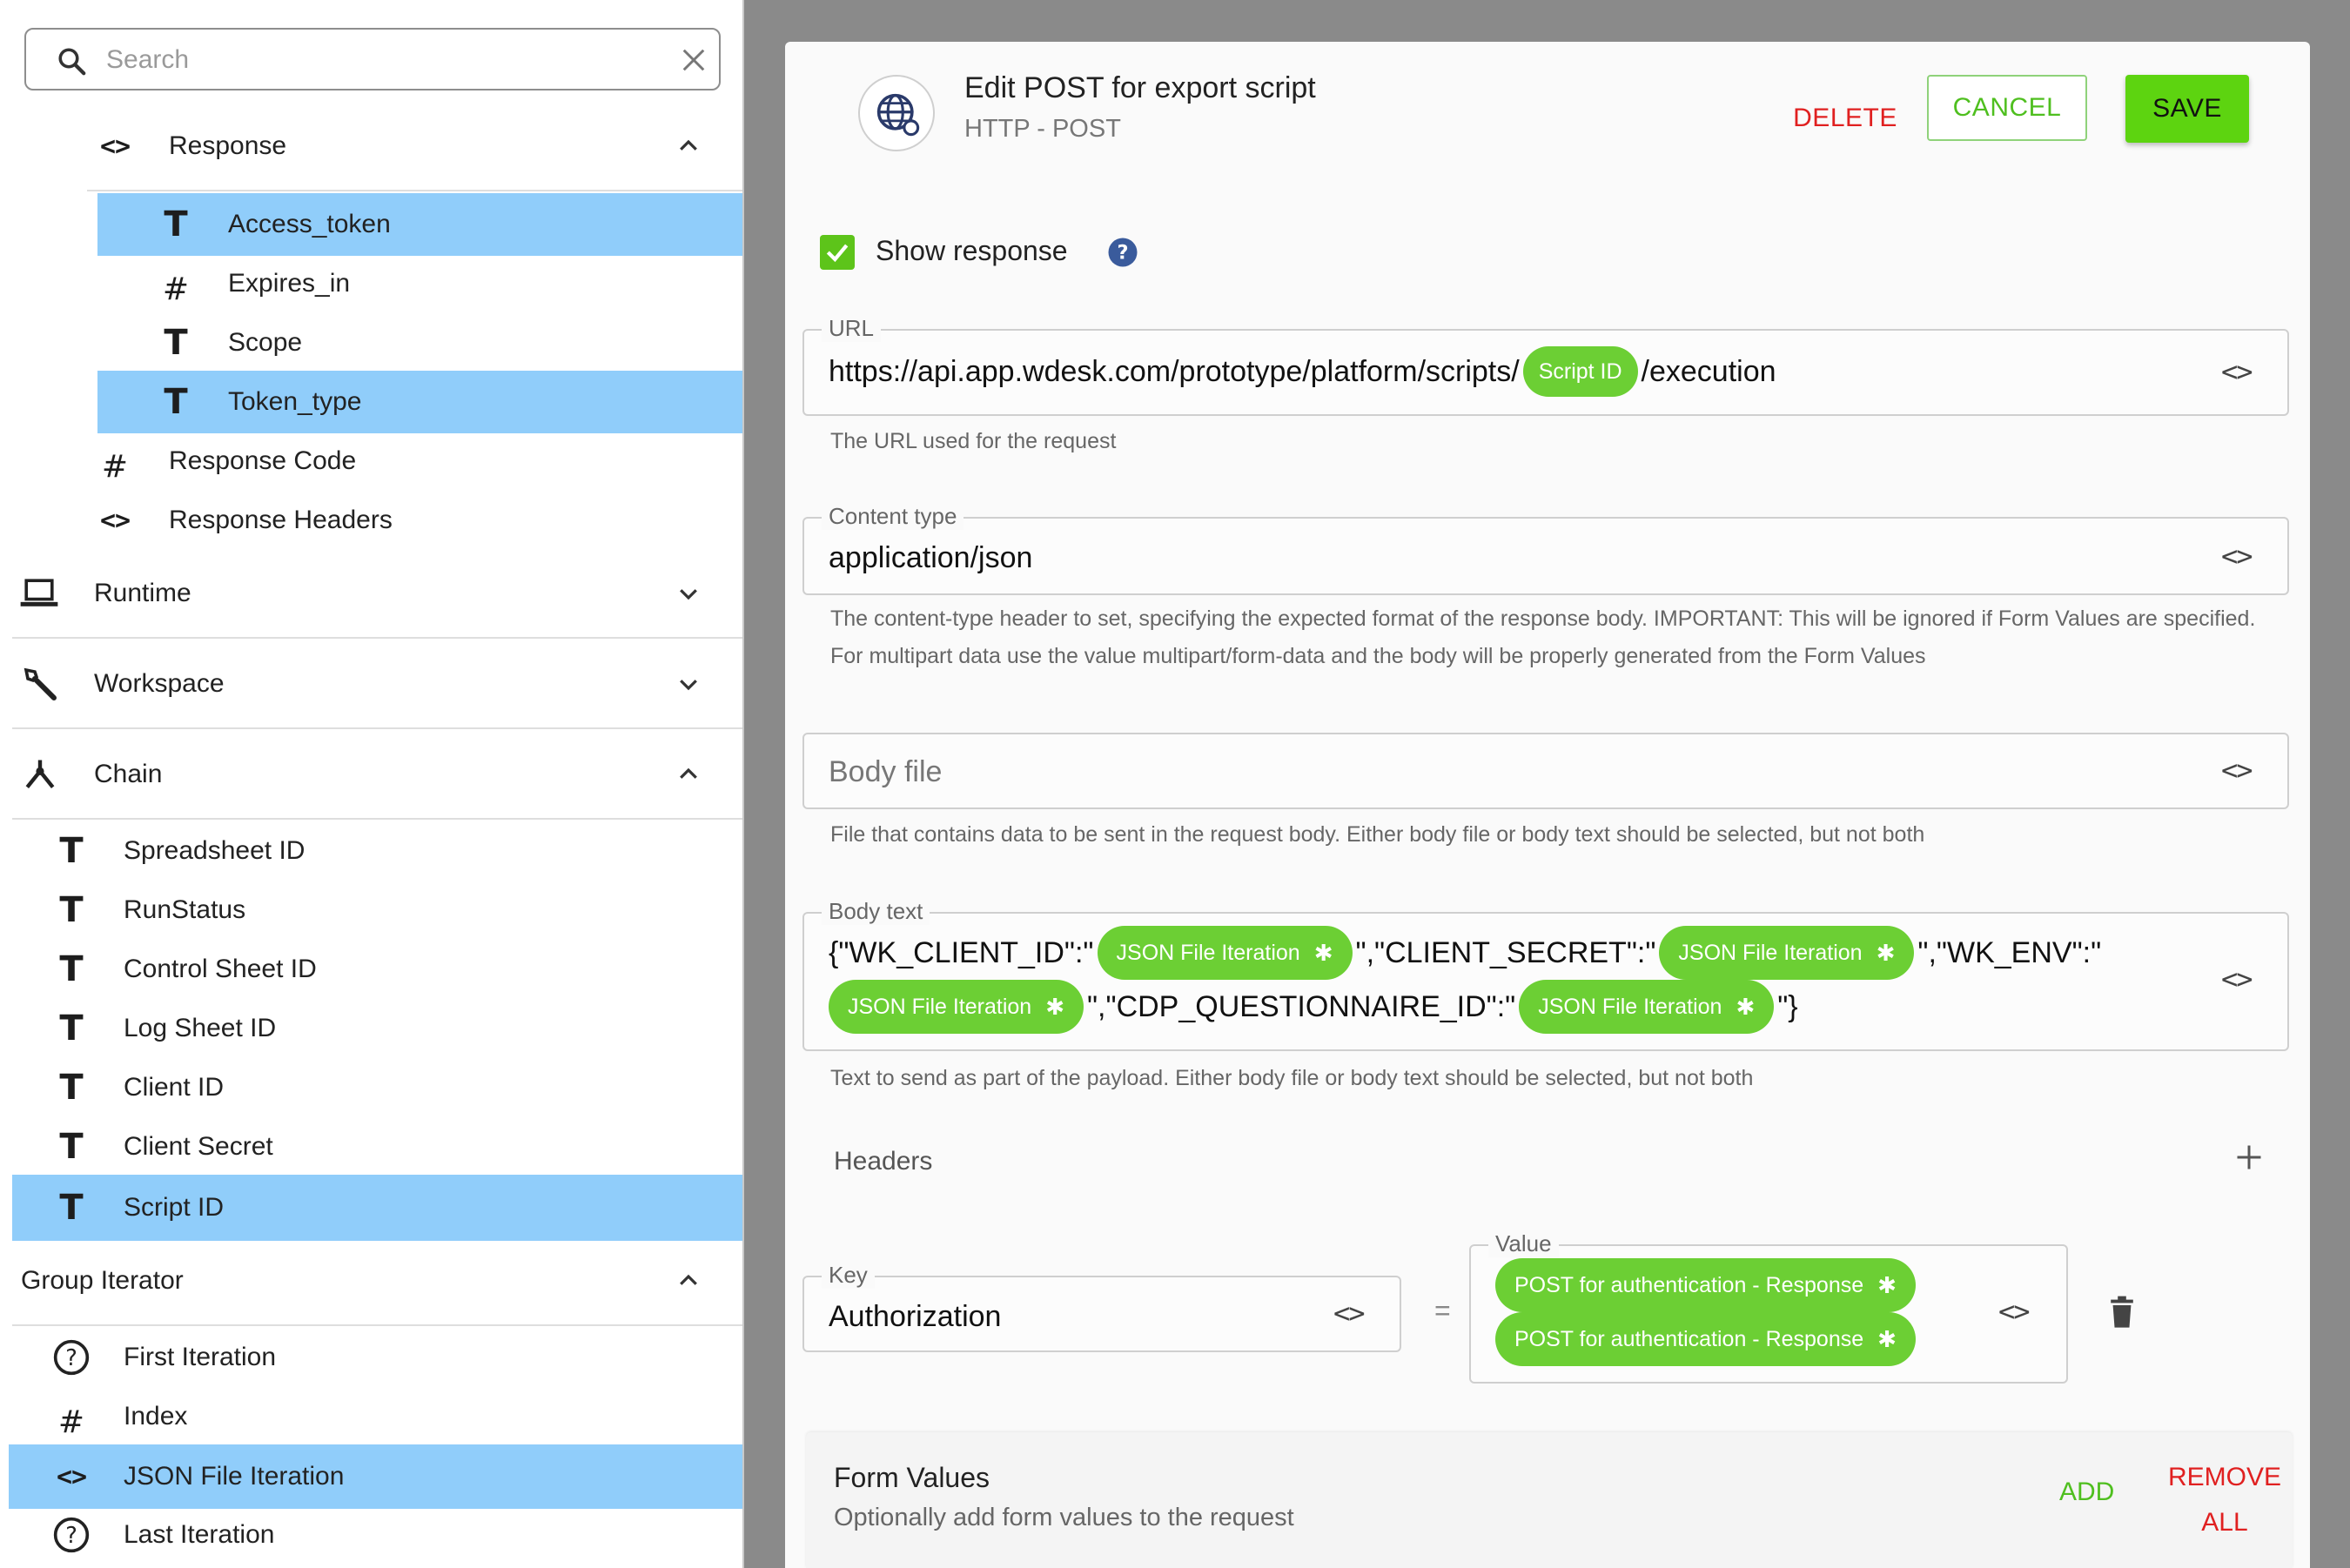 The image size is (2350, 1568). Describe the element at coordinates (837, 252) in the screenshot. I see `show-response-checkbox` at that location.